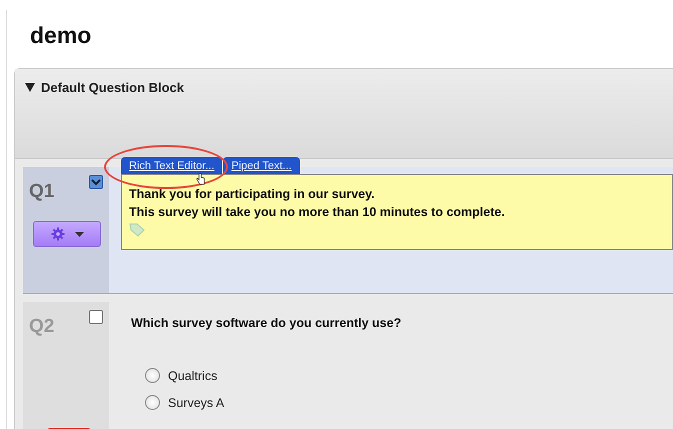  What do you see at coordinates (196, 403) in the screenshot?
I see `option-label: Surveys A` at bounding box center [196, 403].